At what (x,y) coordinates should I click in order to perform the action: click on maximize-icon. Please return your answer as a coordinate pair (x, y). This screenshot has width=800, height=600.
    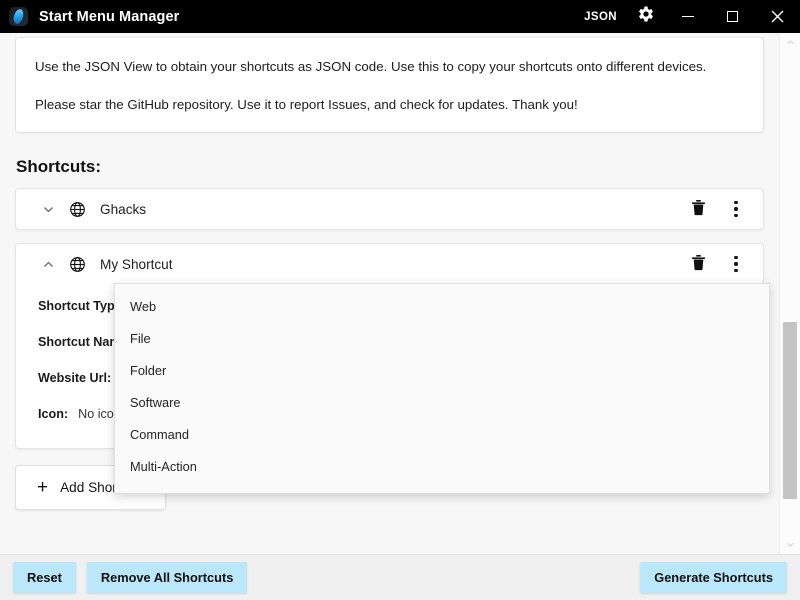
    Looking at the image, I should click on (732, 16).